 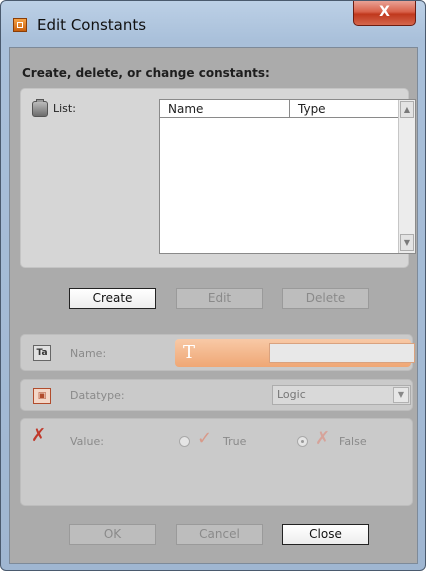 I want to click on column-header-name: Name, so click(x=225, y=109).